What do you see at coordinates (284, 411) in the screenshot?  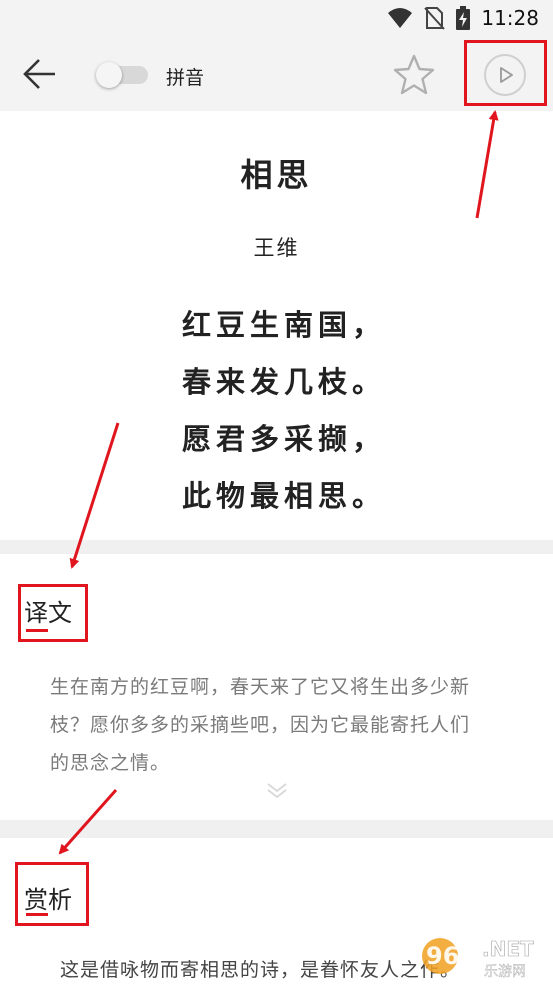 I see `poem-body: 红豆生南国， 春来发几枝。 愿君多采撷， 此物最相思。` at bounding box center [284, 411].